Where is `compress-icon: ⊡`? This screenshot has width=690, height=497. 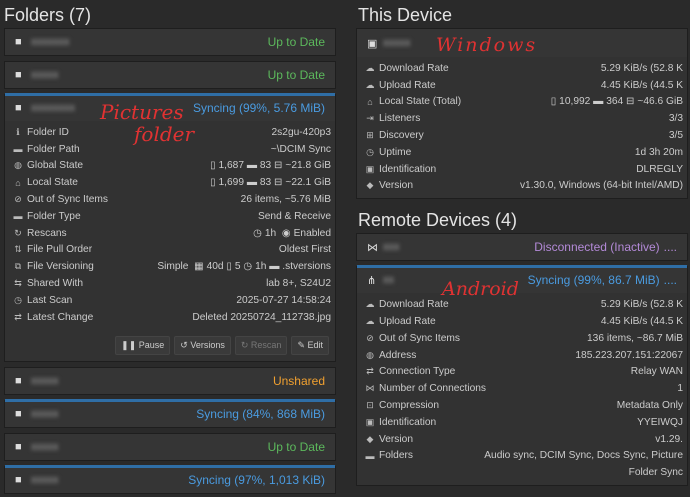 compress-icon: ⊡ is located at coordinates (370, 405).